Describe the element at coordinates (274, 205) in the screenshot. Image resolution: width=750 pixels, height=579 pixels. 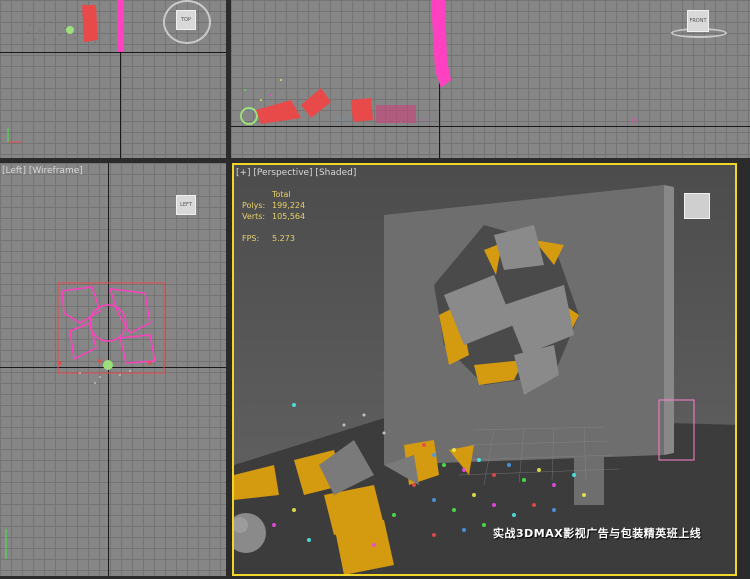
I see `stats-polys: Polys: 199,224` at that location.